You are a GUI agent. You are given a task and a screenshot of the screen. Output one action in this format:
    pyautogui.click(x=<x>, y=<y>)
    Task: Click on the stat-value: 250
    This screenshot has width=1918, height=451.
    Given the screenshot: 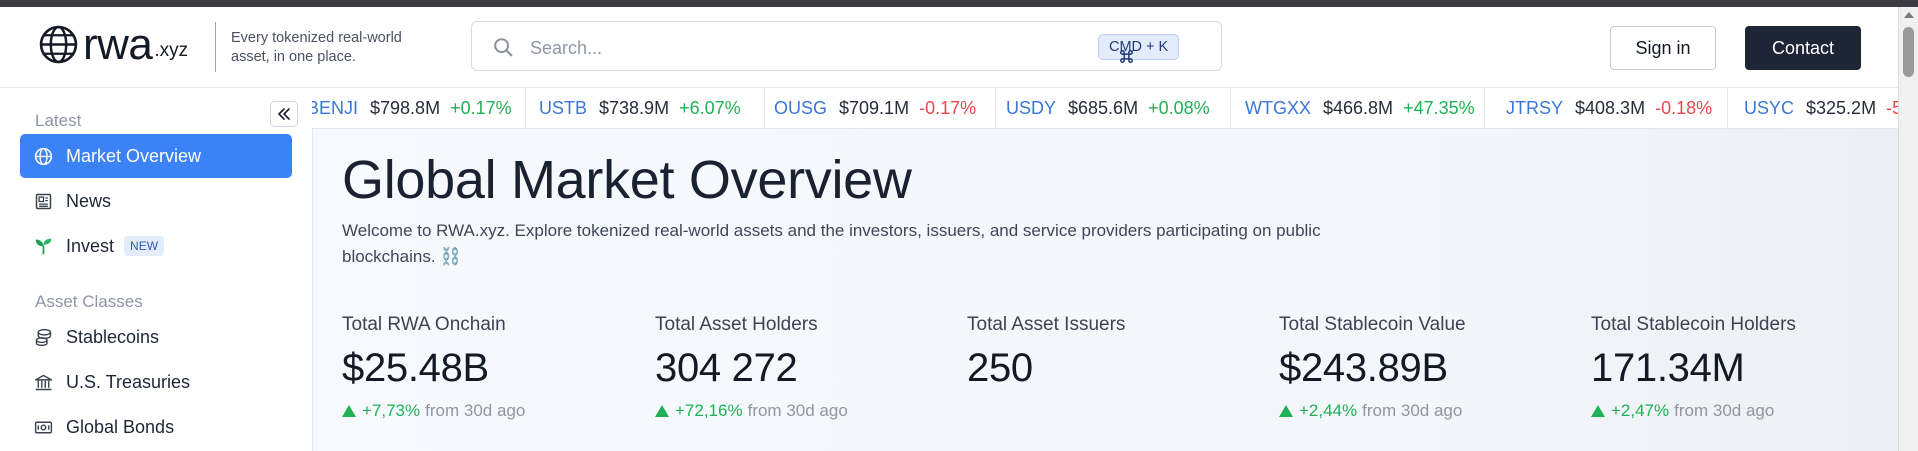 What is the action you would take?
    pyautogui.click(x=1000, y=368)
    